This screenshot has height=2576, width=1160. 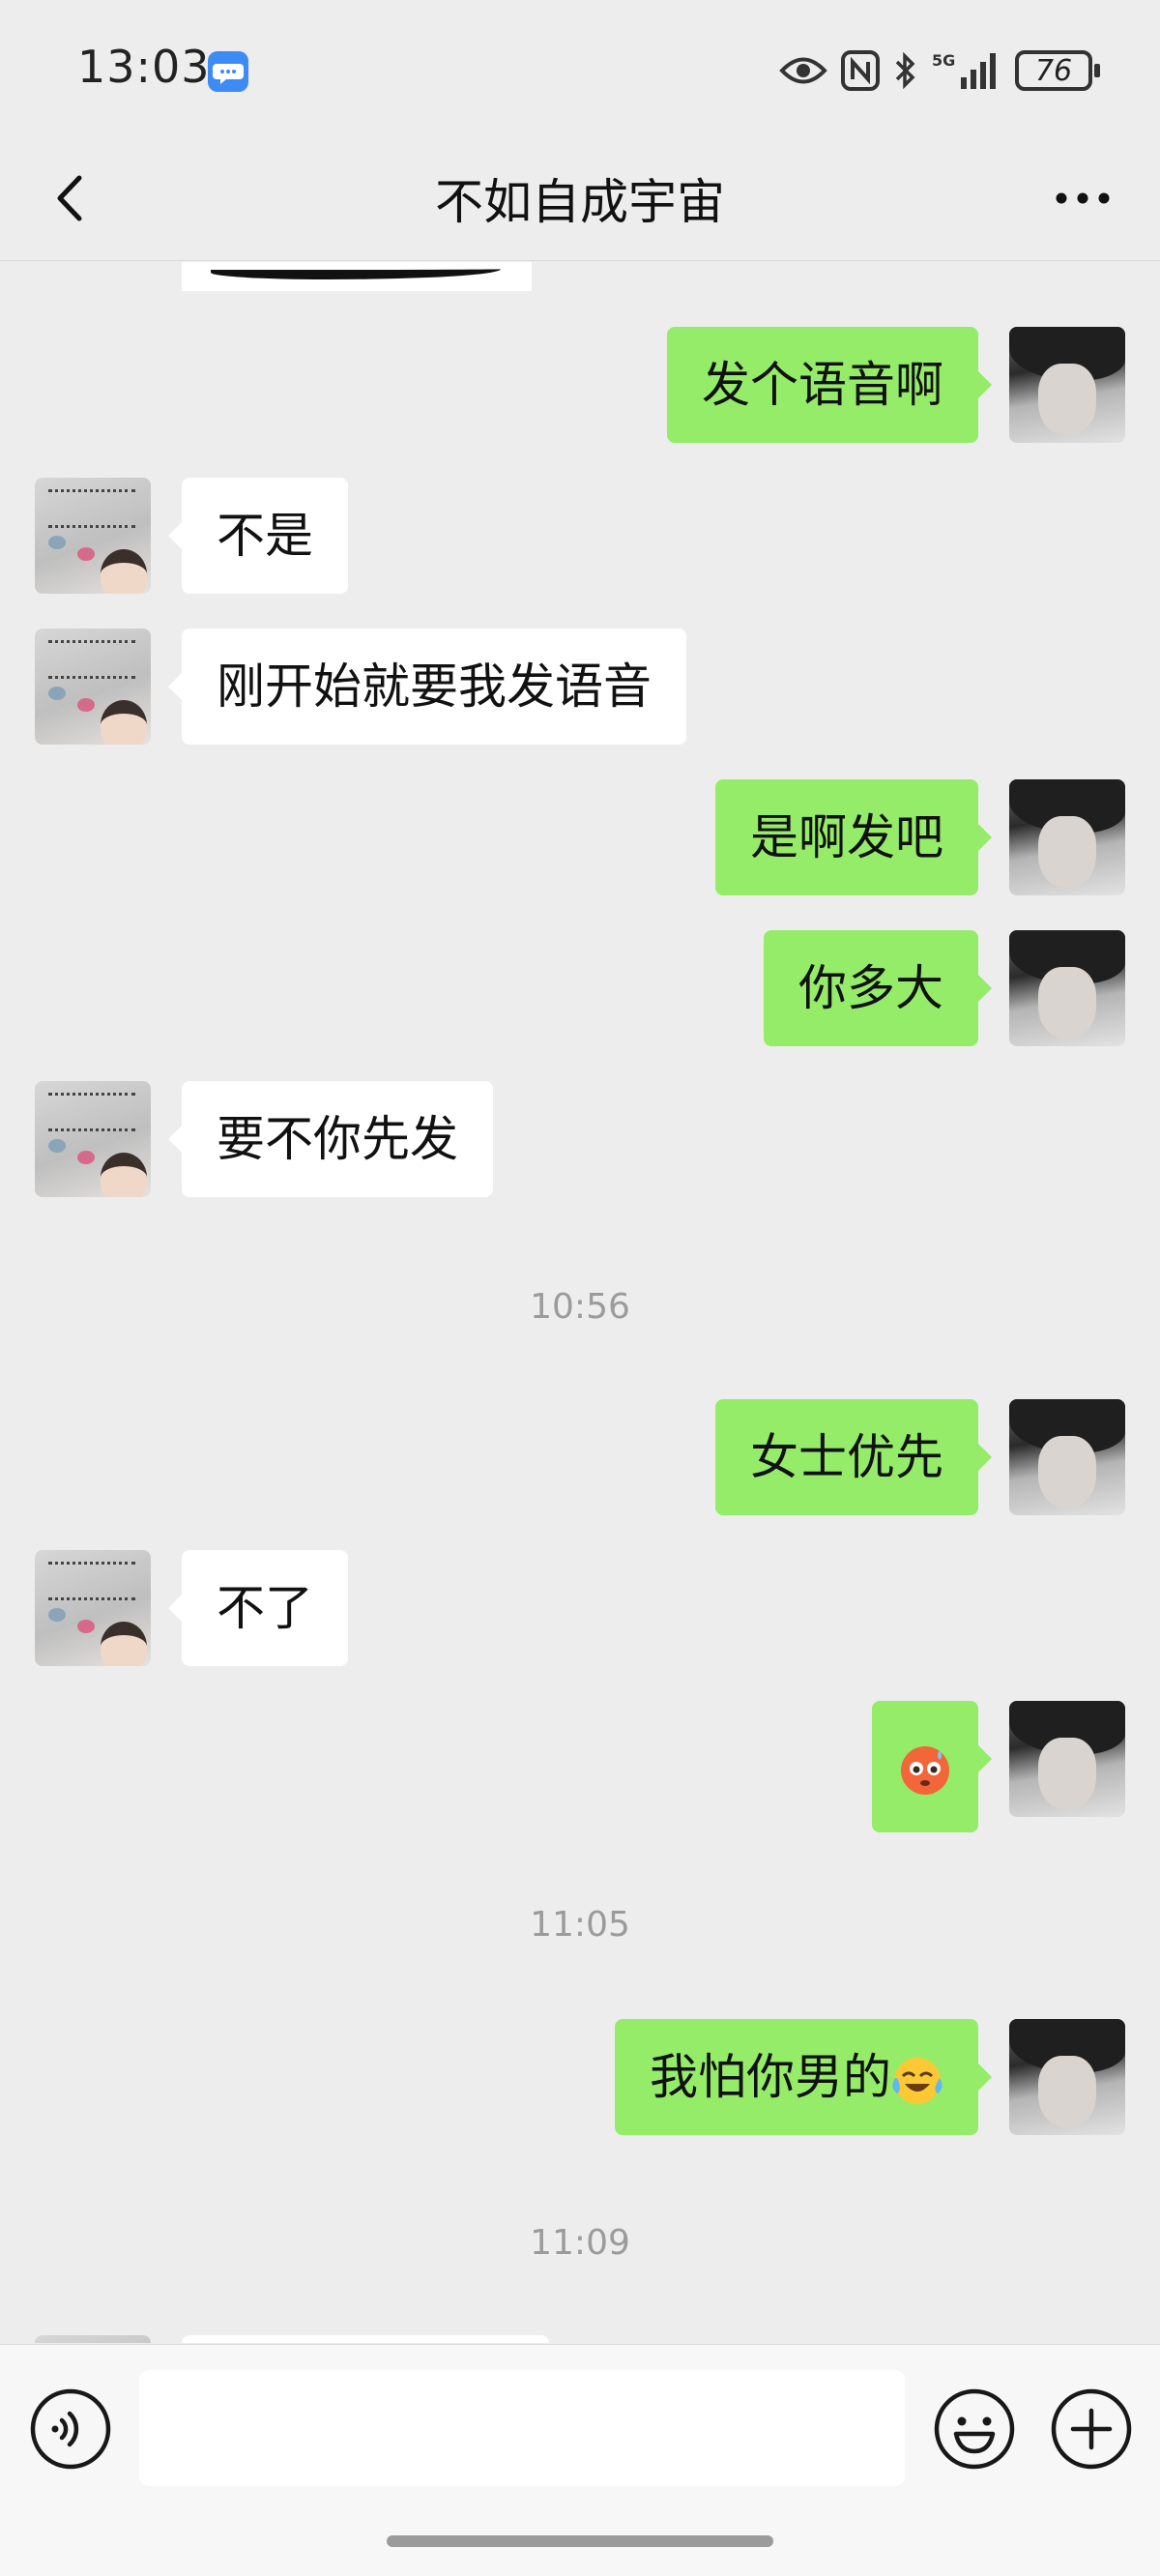 I want to click on status-time: 13:03, so click(x=144, y=67).